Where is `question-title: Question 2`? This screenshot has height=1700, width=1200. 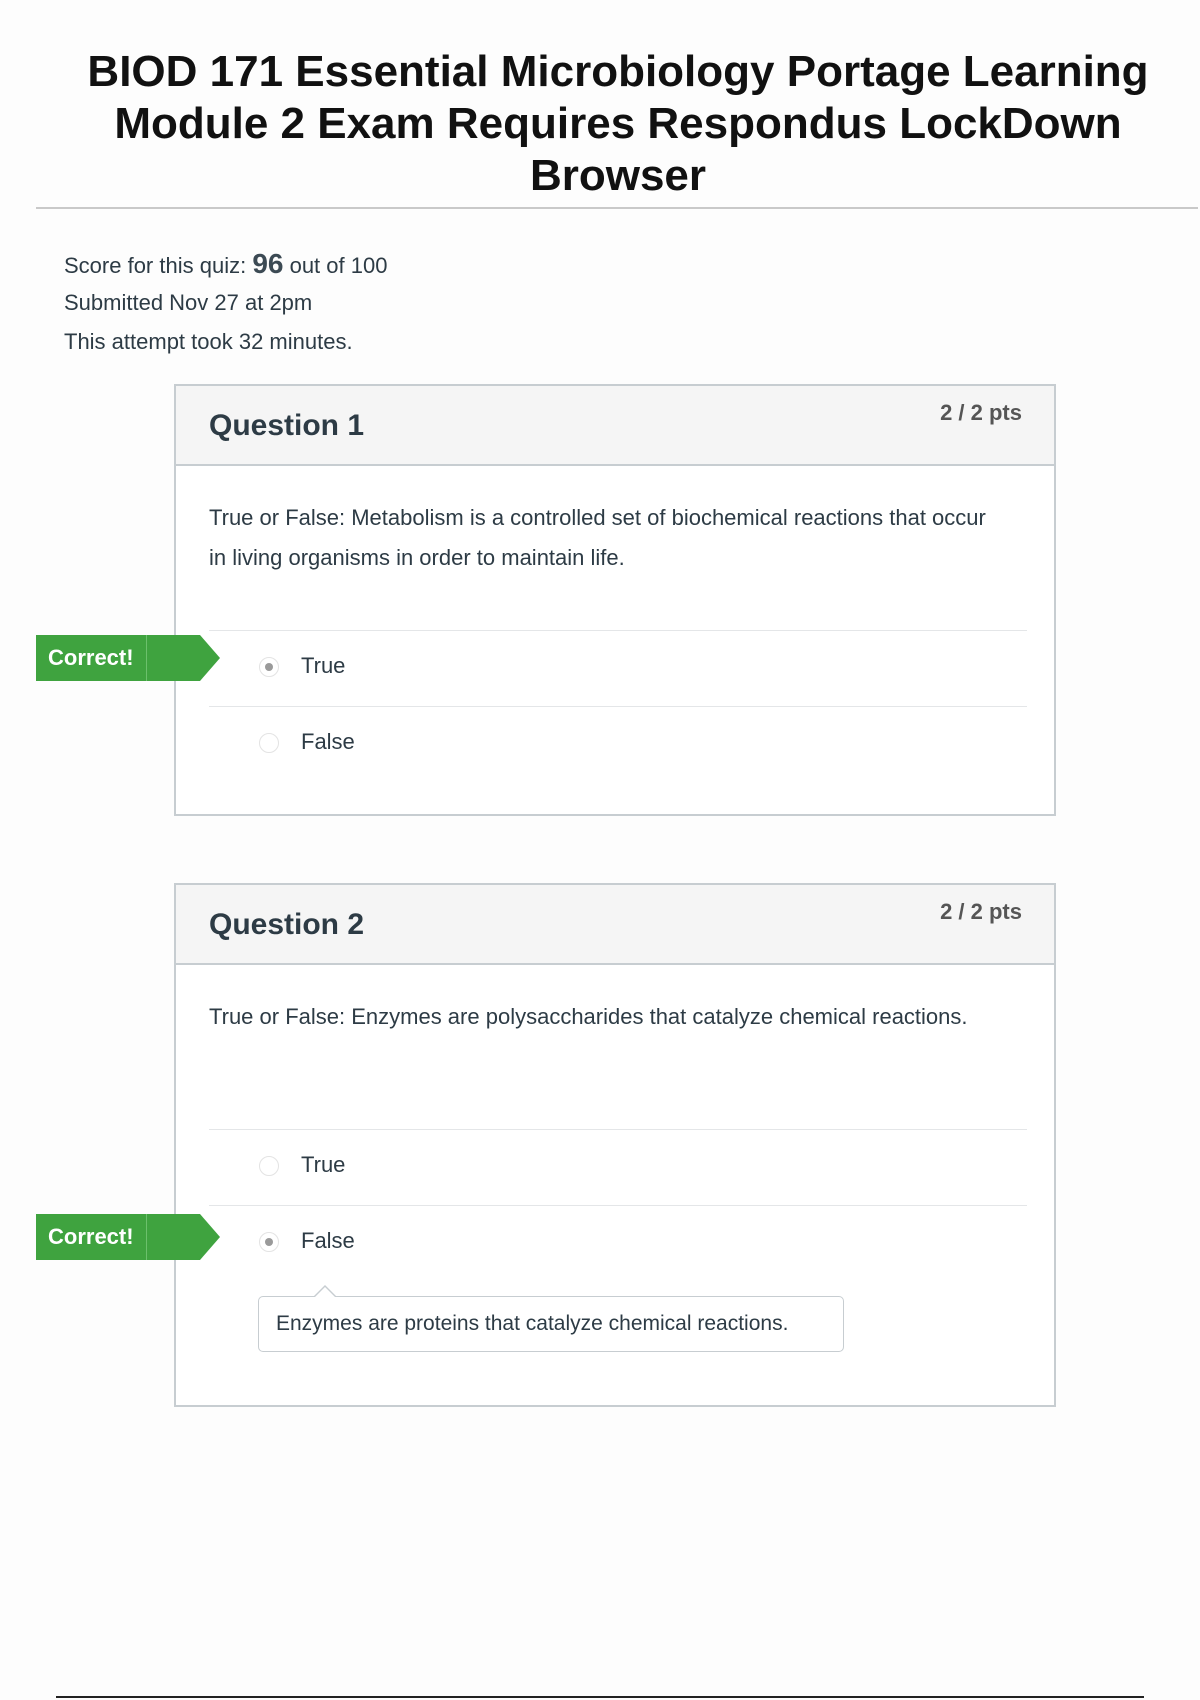
question-title: Question 2 is located at coordinates (287, 924).